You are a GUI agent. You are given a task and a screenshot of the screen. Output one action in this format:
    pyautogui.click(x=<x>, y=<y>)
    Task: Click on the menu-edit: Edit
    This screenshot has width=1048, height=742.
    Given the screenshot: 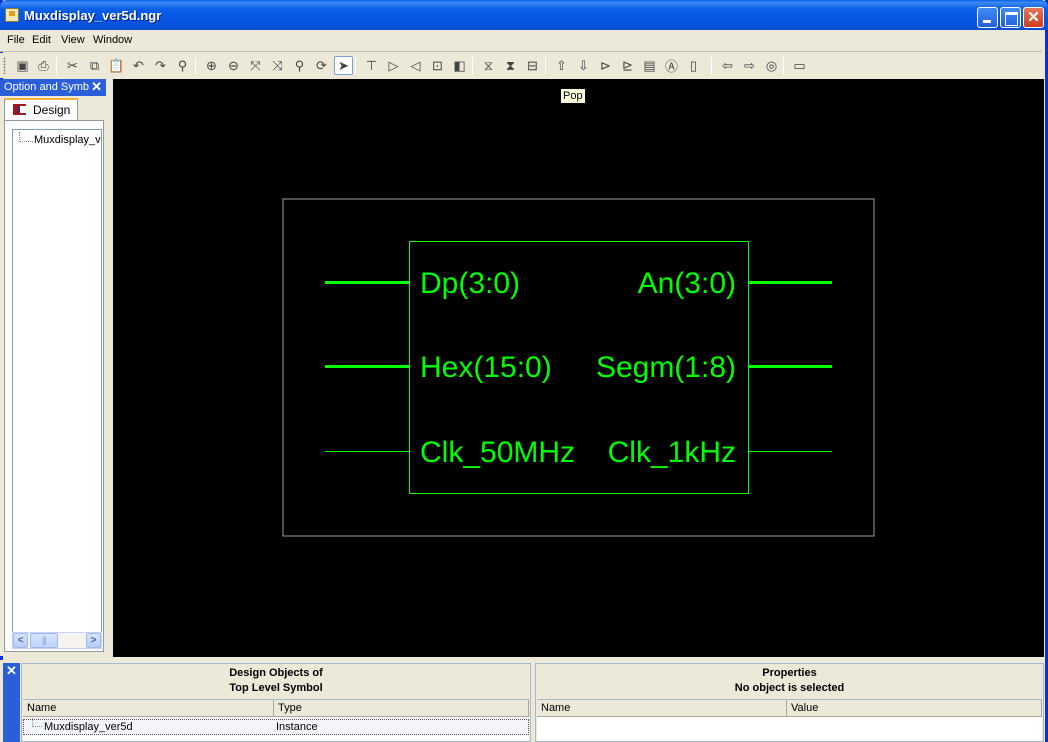 What is the action you would take?
    pyautogui.click(x=41, y=40)
    